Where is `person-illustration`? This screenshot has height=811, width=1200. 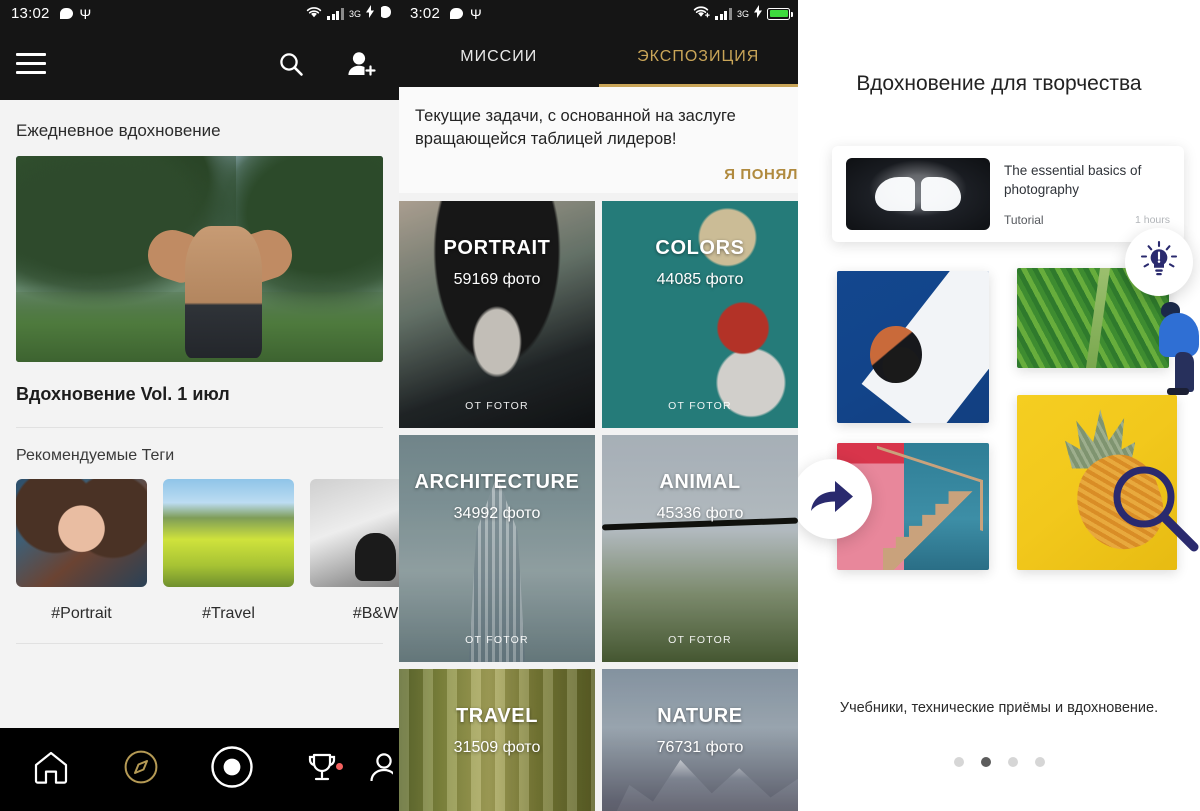 person-illustration is located at coordinates (1177, 349).